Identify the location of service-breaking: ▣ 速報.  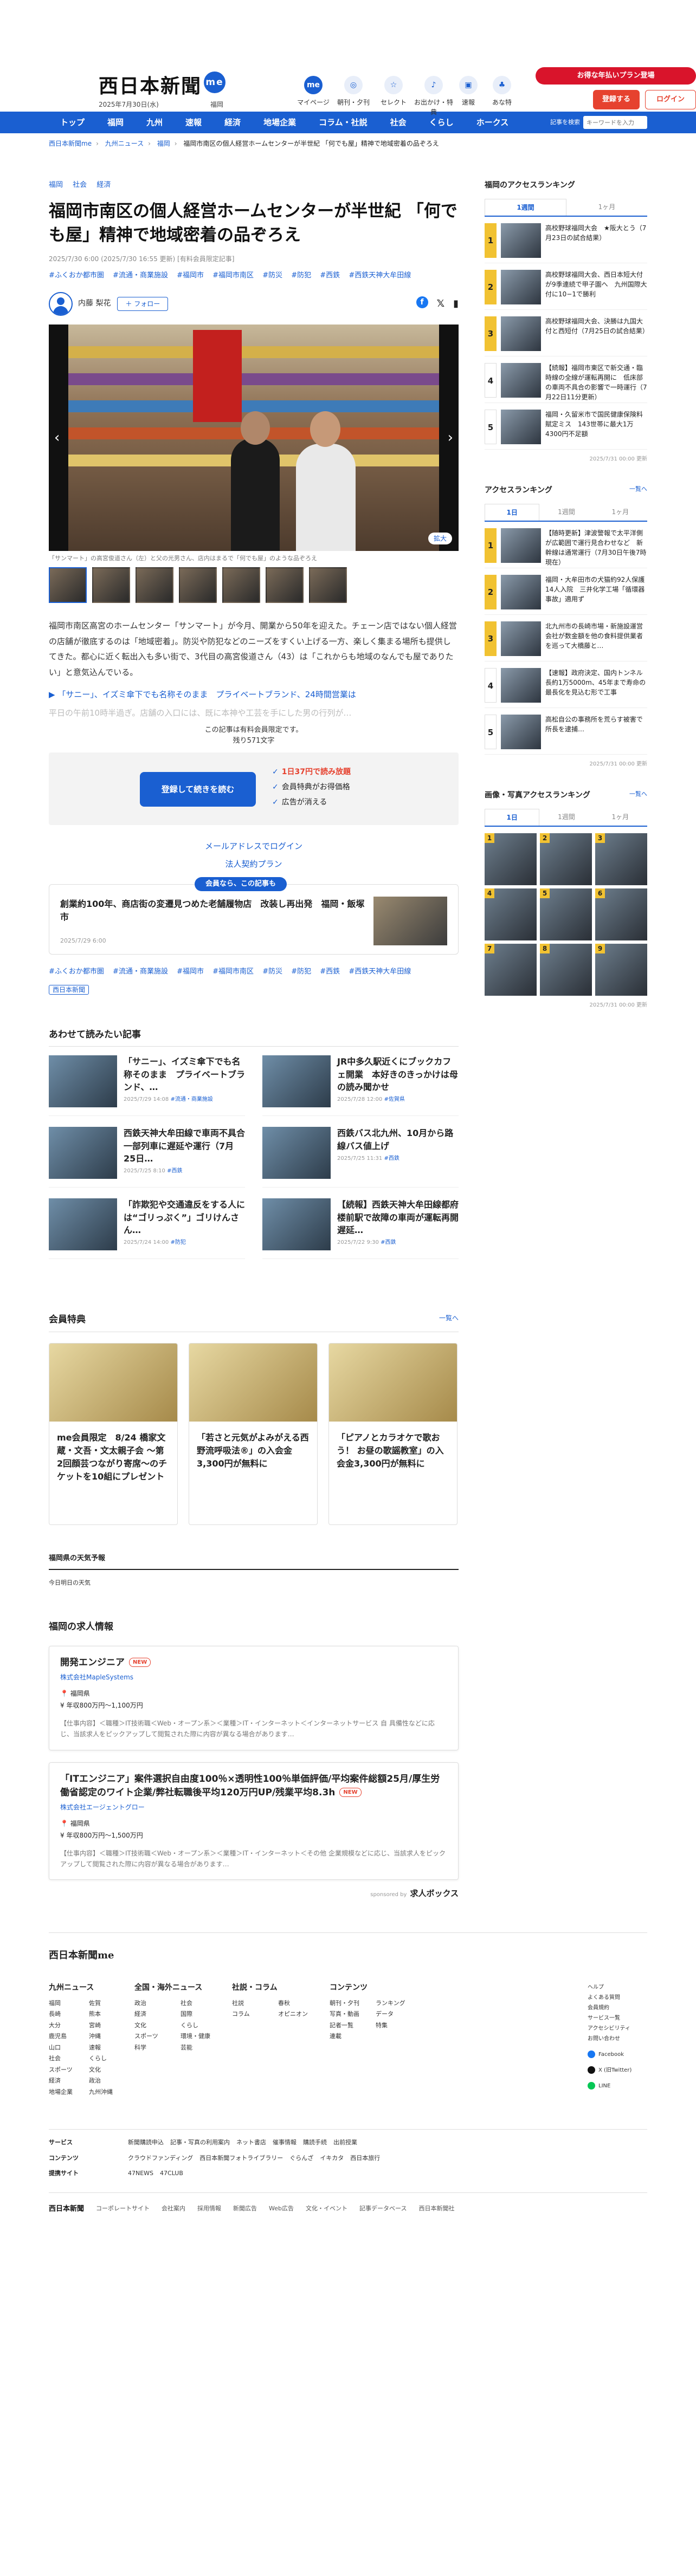
(468, 91).